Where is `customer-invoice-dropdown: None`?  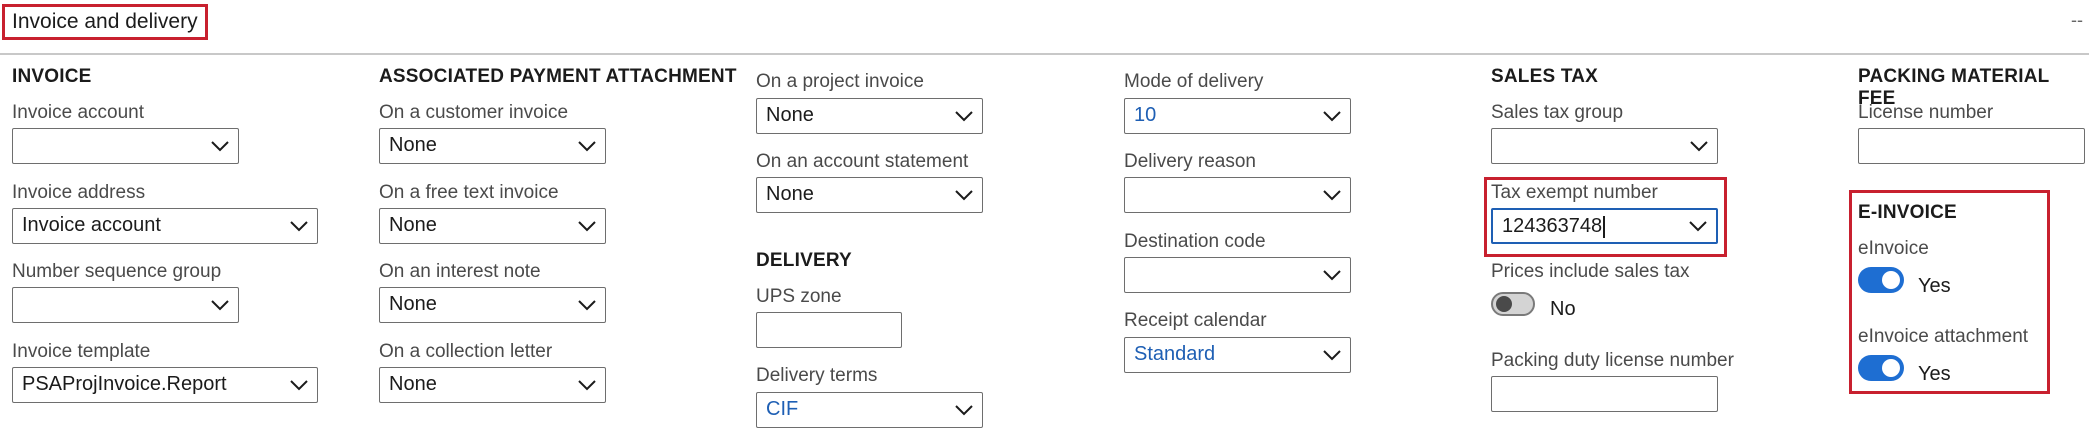 customer-invoice-dropdown: None is located at coordinates (492, 146).